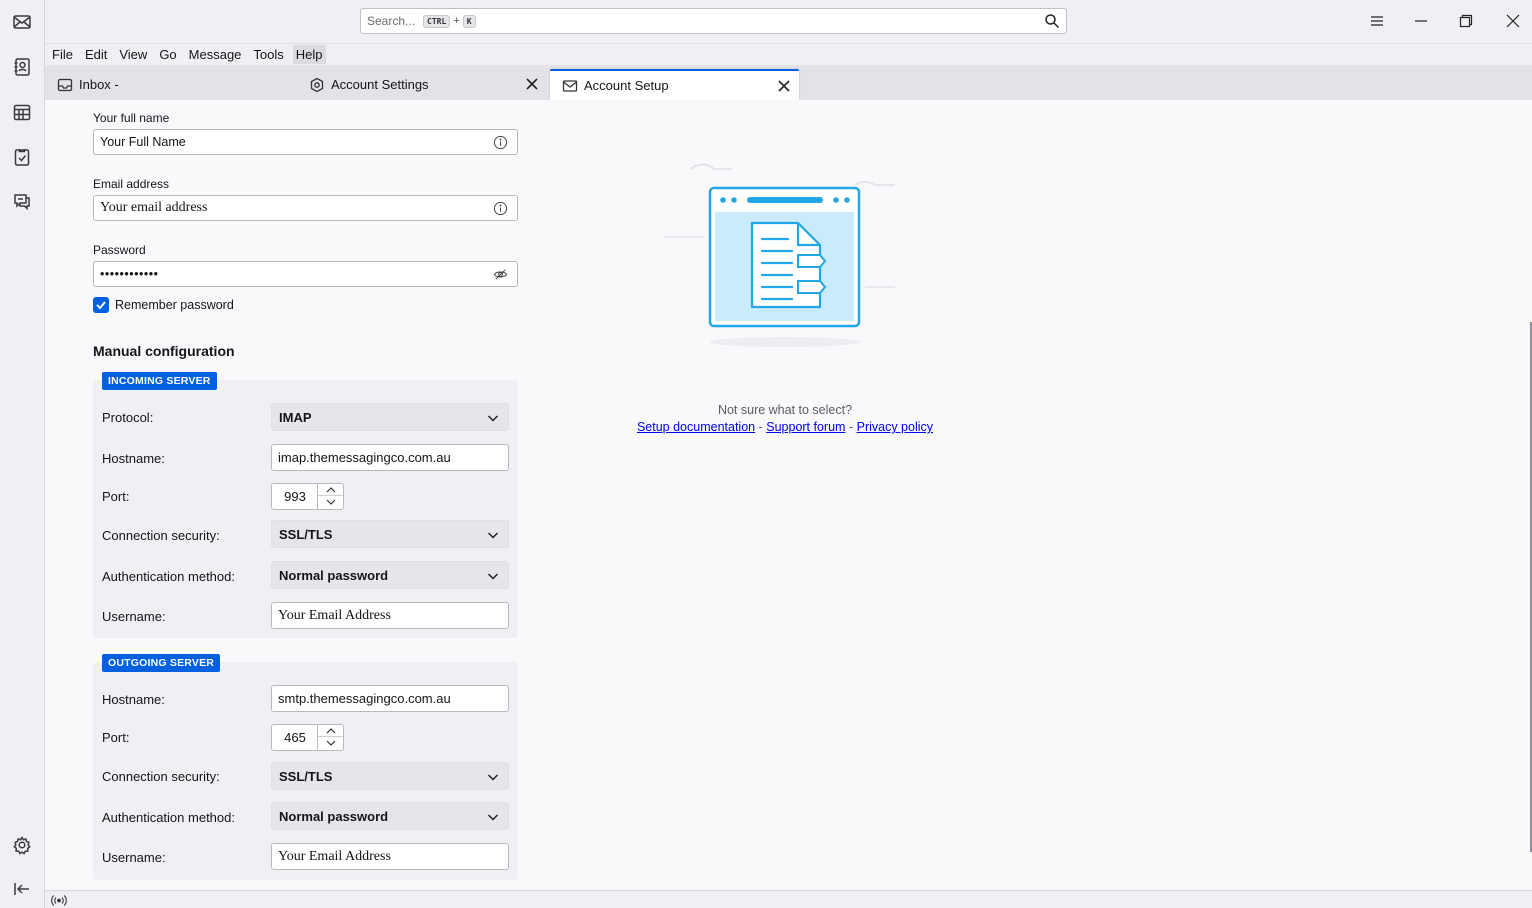 Image resolution: width=1532 pixels, height=908 pixels. I want to click on restore-icon, so click(1466, 21).